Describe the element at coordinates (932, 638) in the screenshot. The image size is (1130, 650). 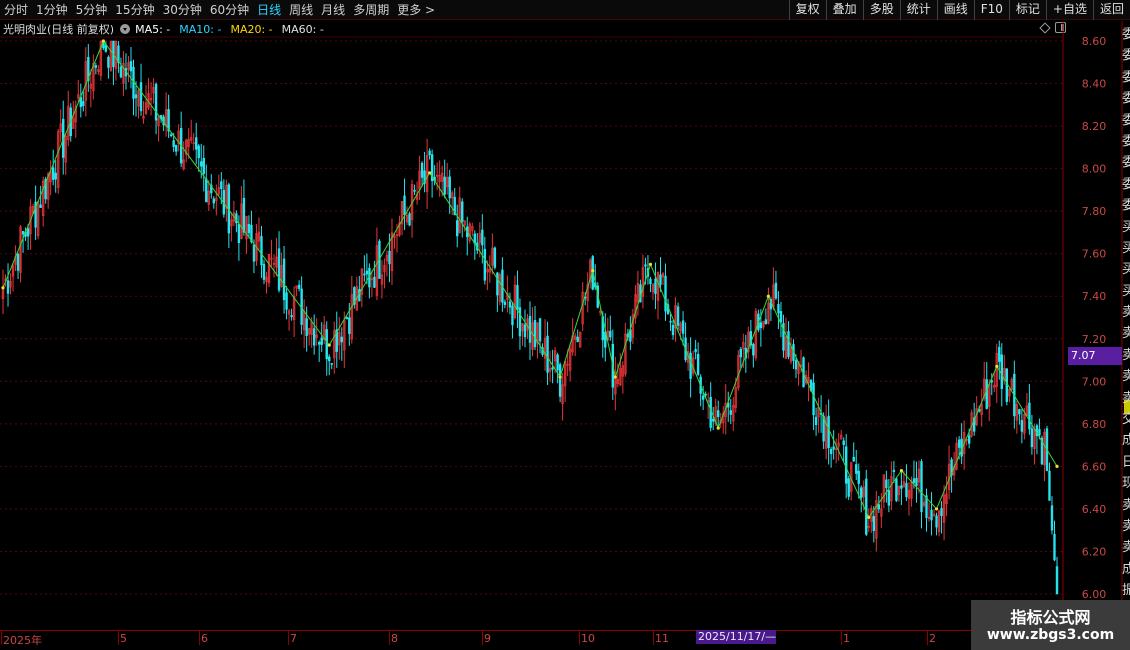
I see `date-label-9: 2` at that location.